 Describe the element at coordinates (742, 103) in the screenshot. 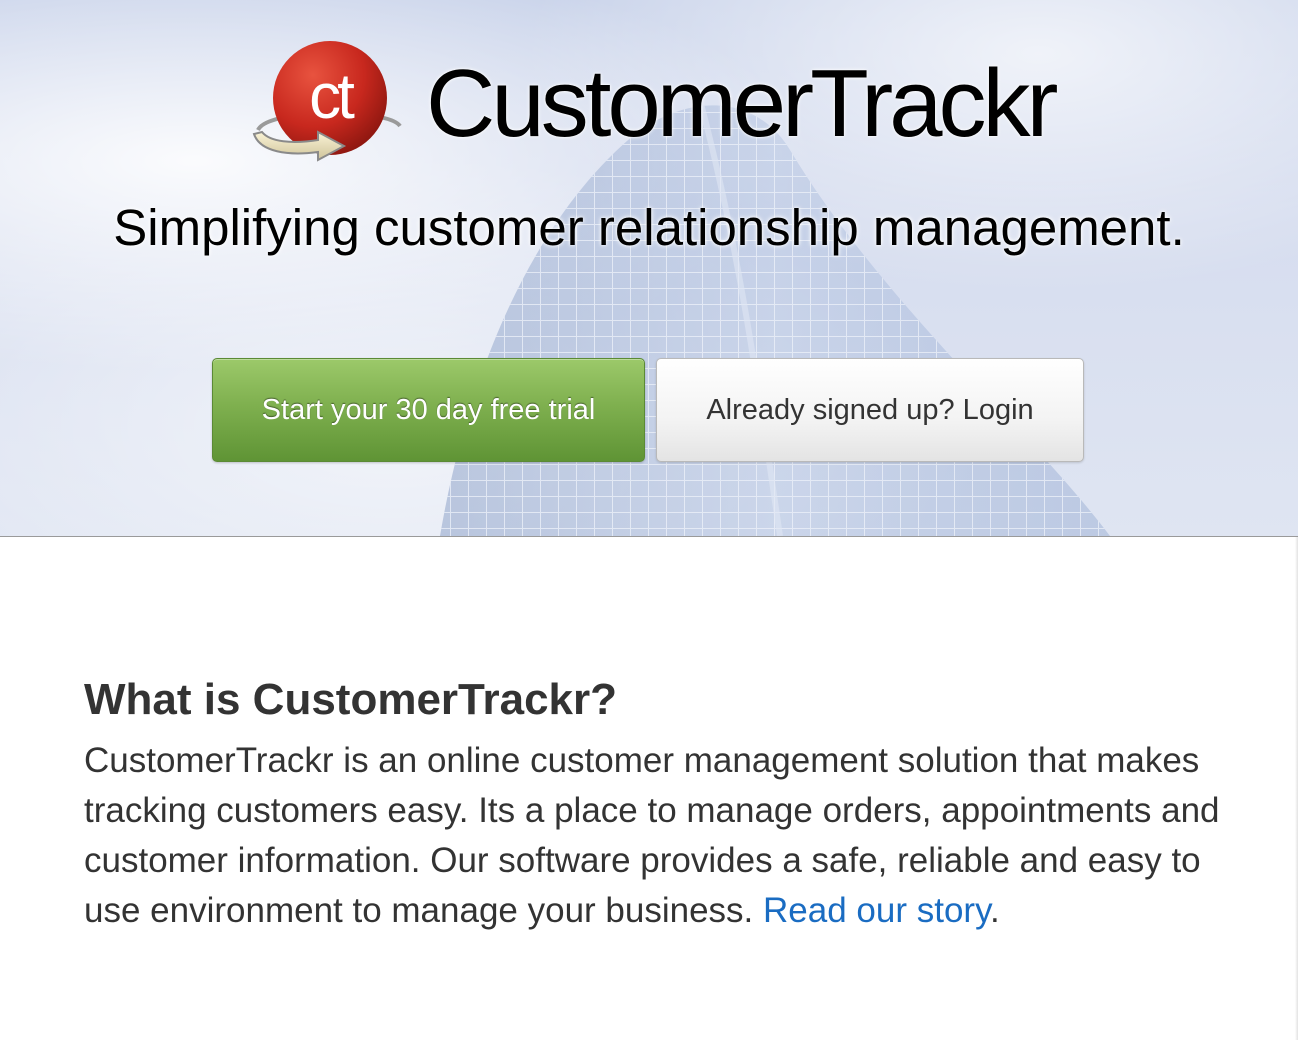

I see `brand-name: CustomerTrackr` at that location.